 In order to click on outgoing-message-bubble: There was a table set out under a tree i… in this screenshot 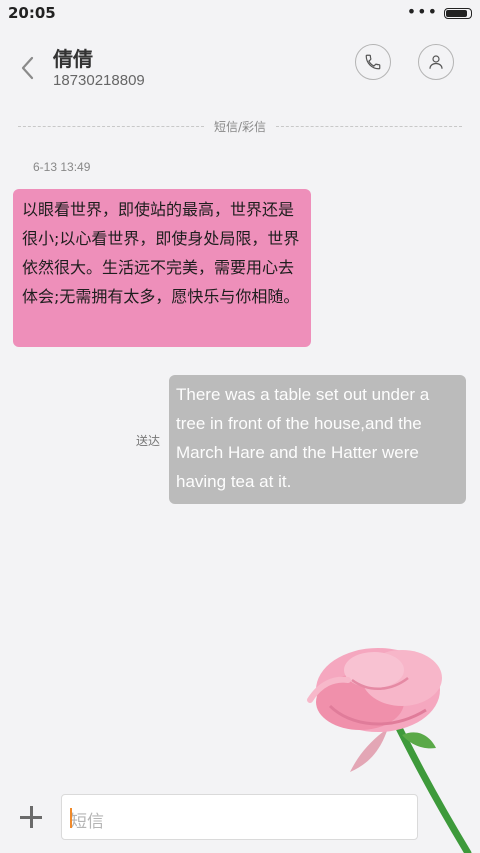, I will do `click(317, 439)`.